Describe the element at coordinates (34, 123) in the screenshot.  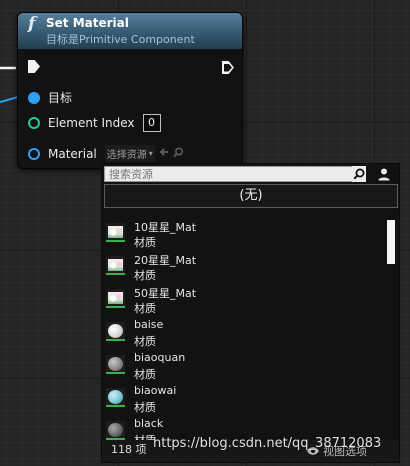
I see `element-index-pin` at that location.